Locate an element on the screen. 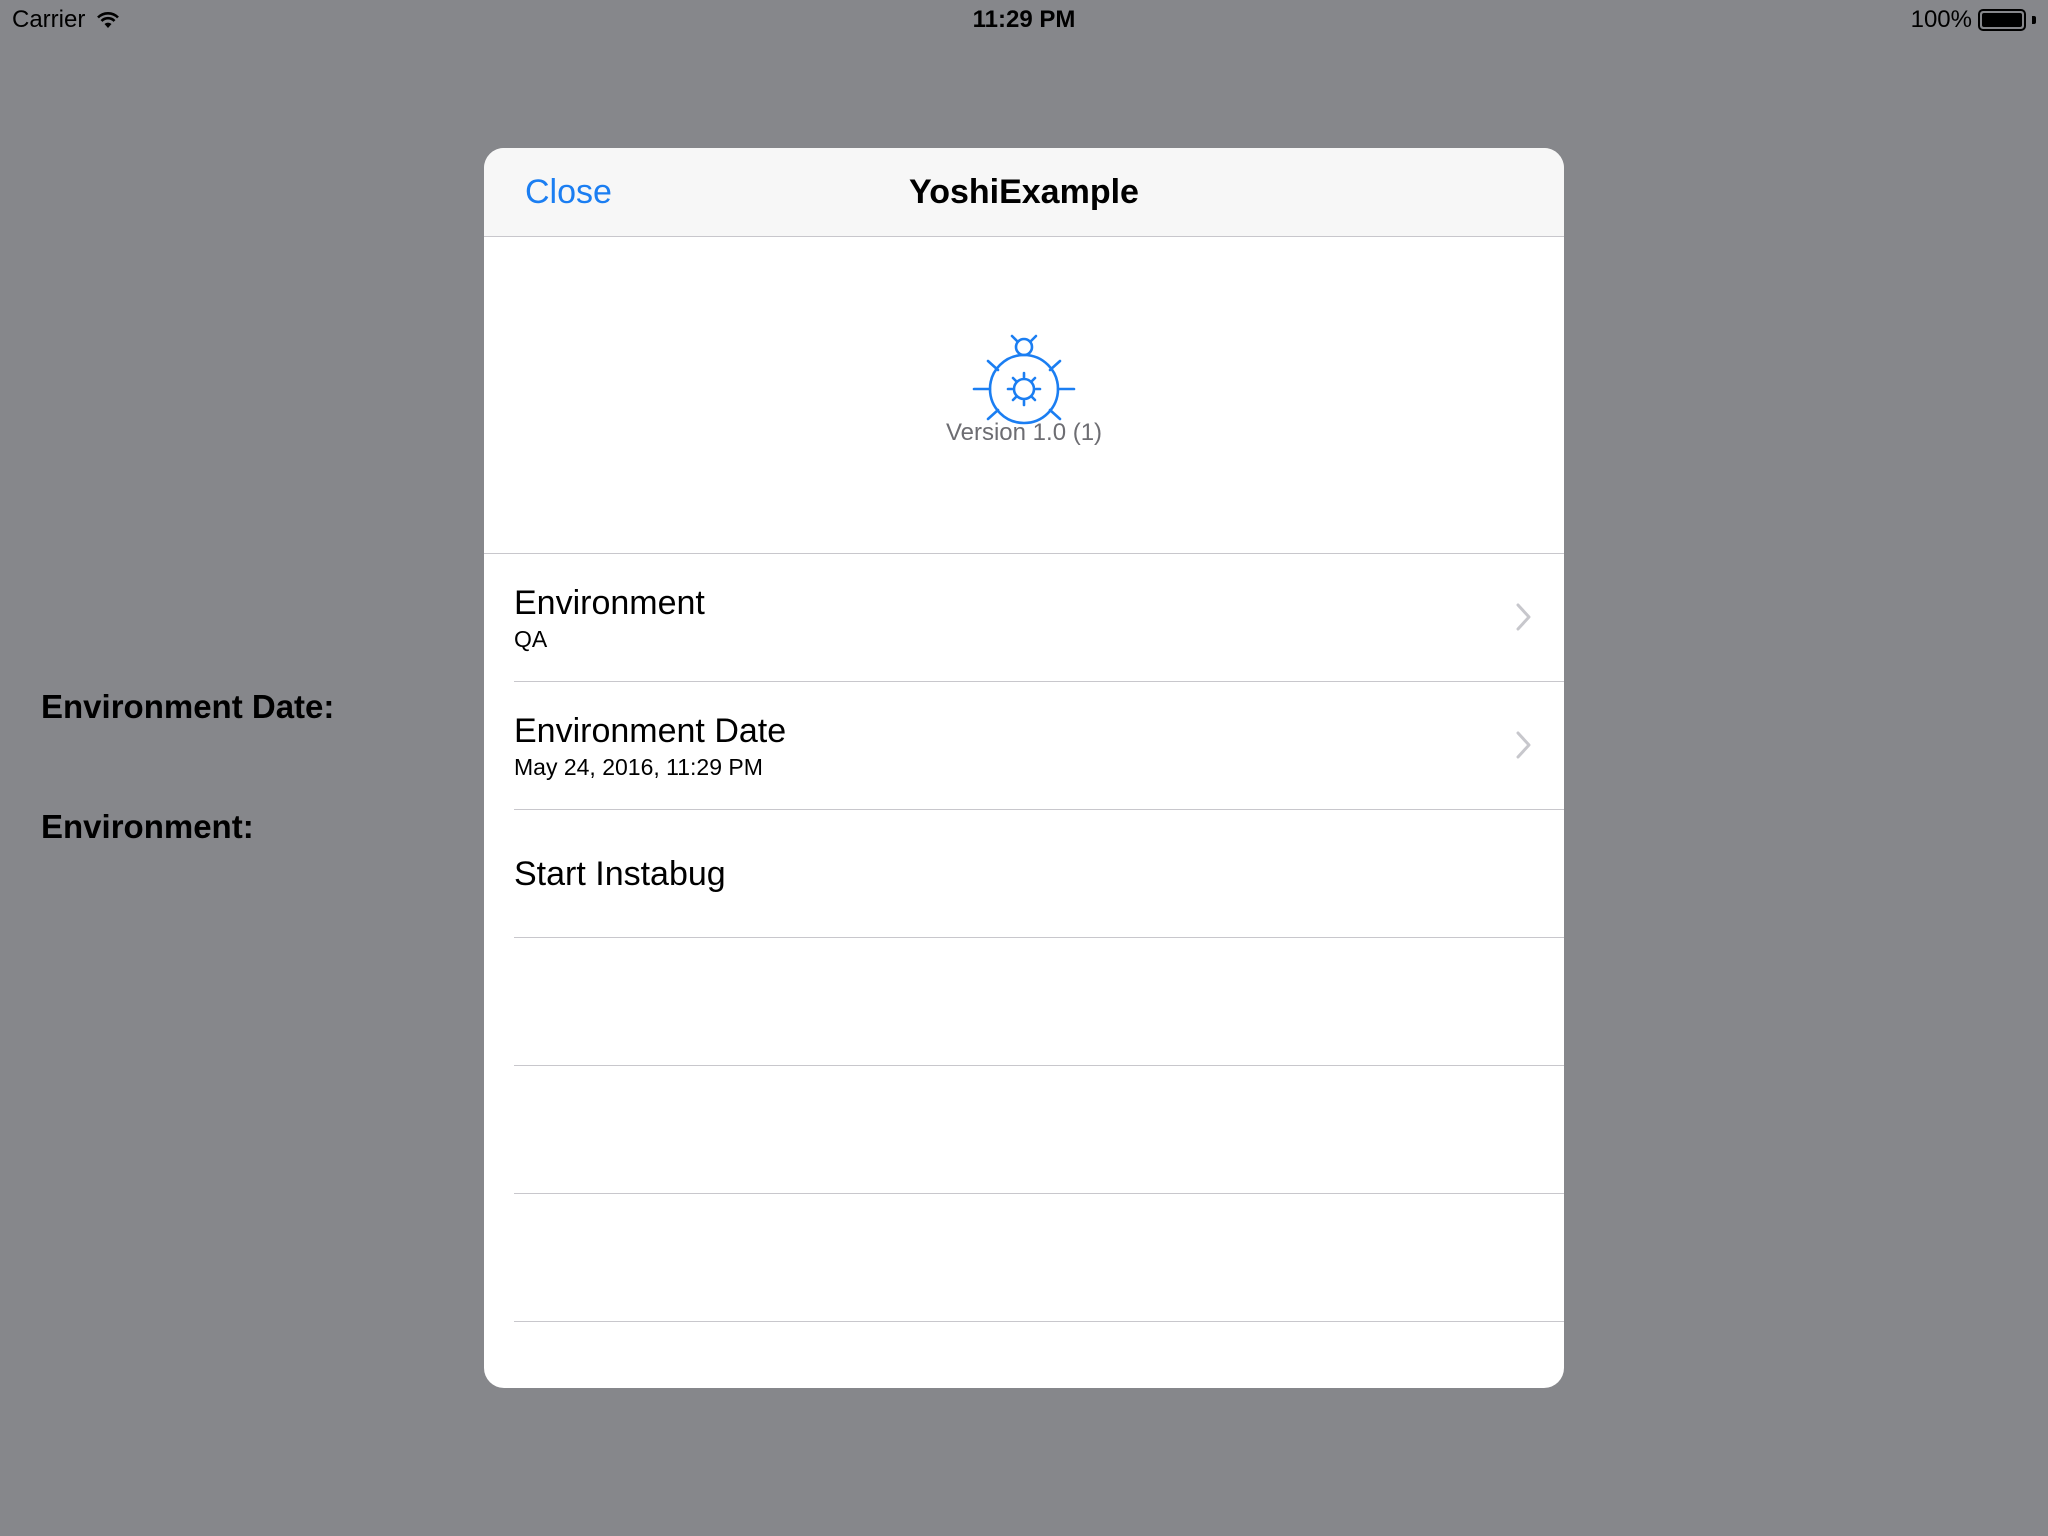 This screenshot has height=1536, width=2048. start-instabug-label: Start Instabug is located at coordinates (620, 874).